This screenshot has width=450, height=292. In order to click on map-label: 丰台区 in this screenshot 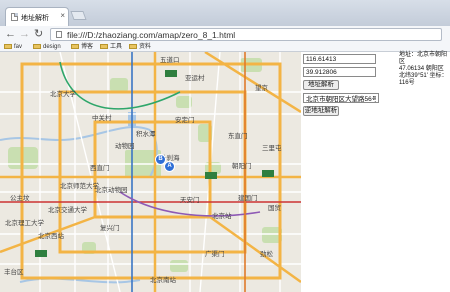, I will do `click(14, 272)`.